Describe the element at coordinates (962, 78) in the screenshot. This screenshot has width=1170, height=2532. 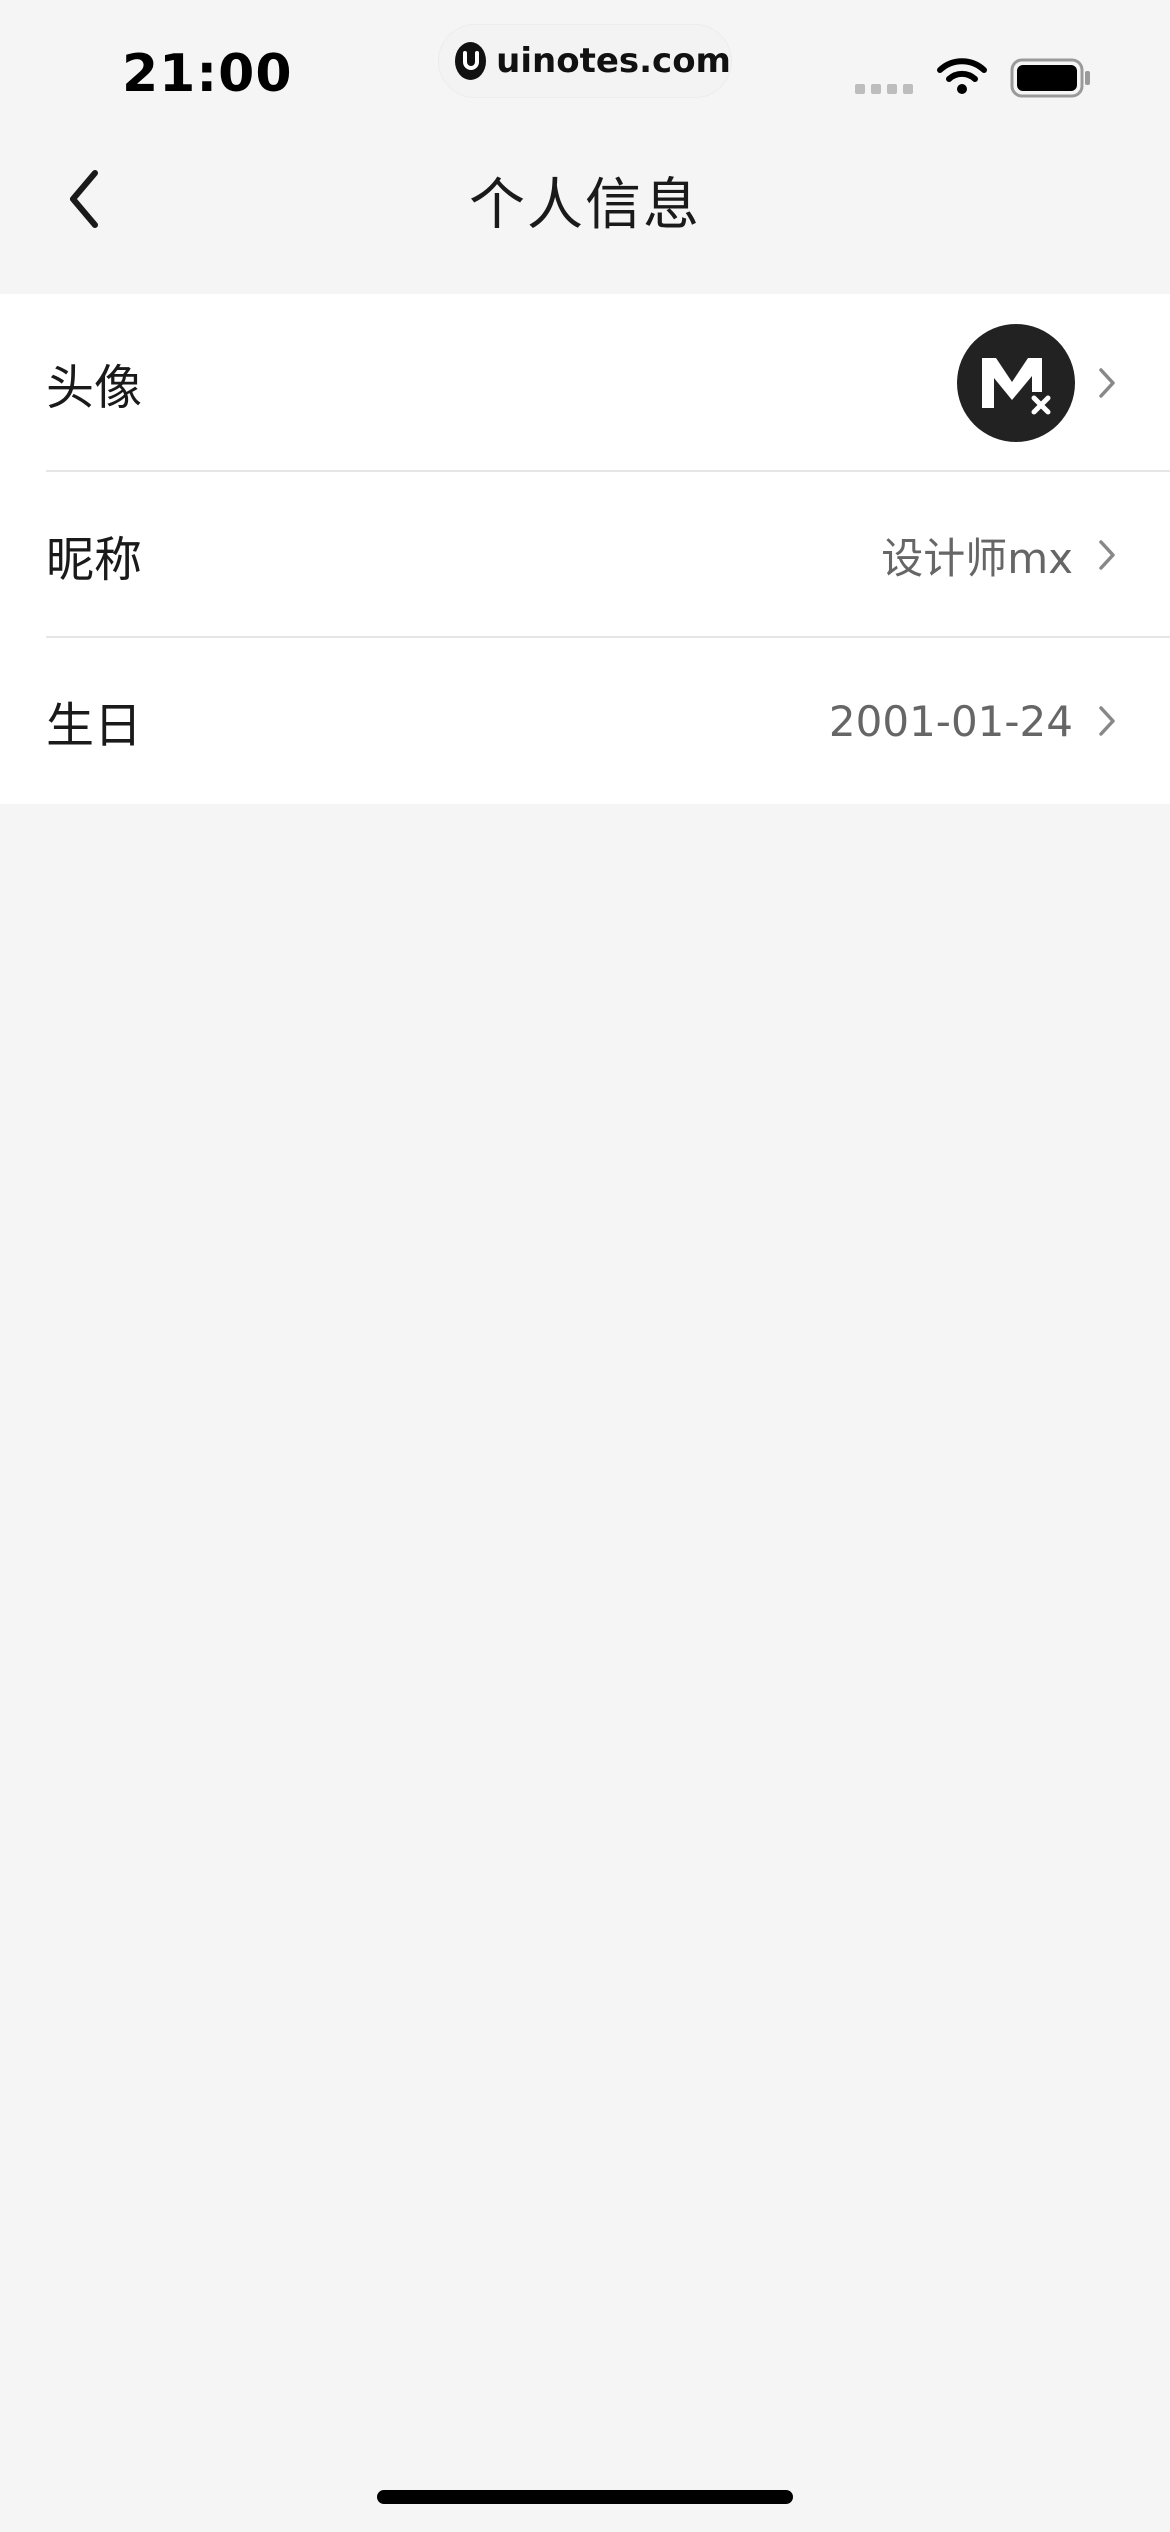
I see `wifi-icon` at that location.